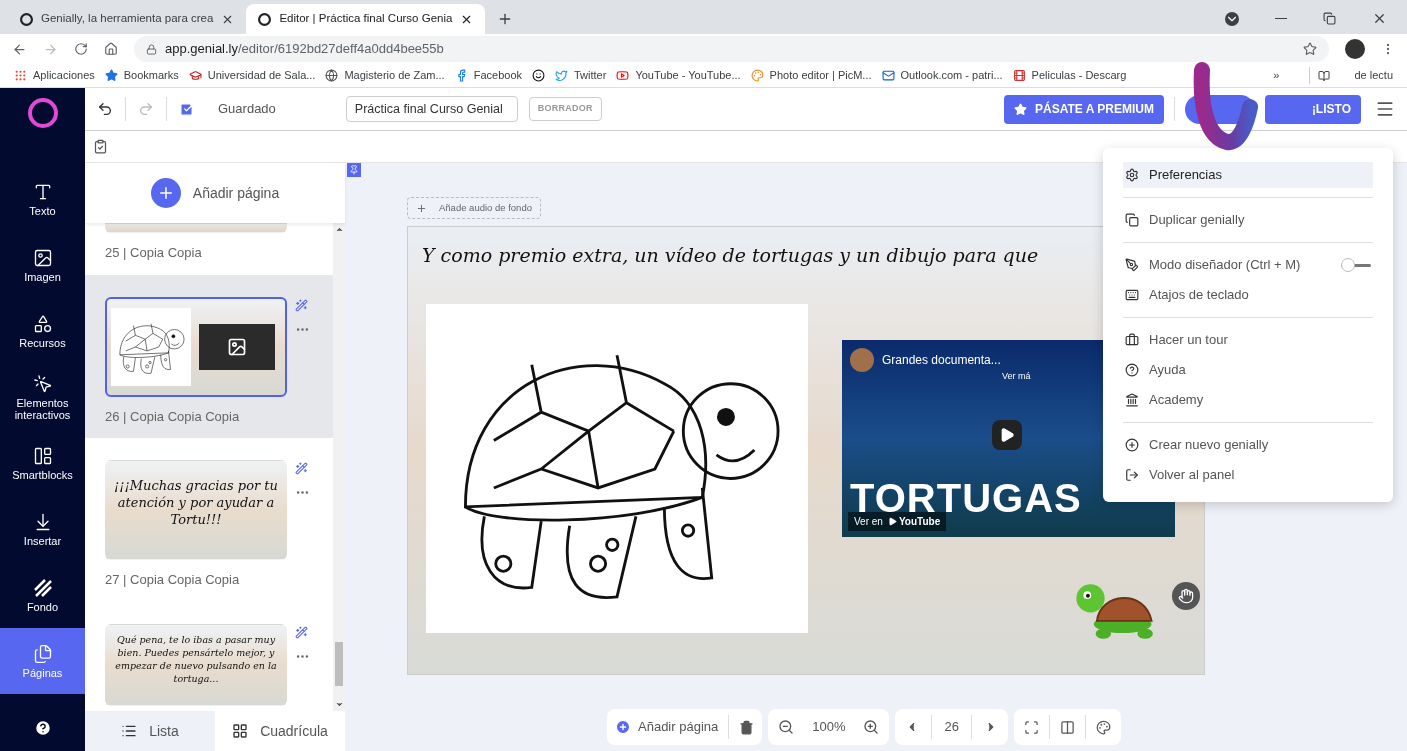 The image size is (1407, 751). What do you see at coordinates (20, 75) in the screenshot?
I see `apps-icon` at bounding box center [20, 75].